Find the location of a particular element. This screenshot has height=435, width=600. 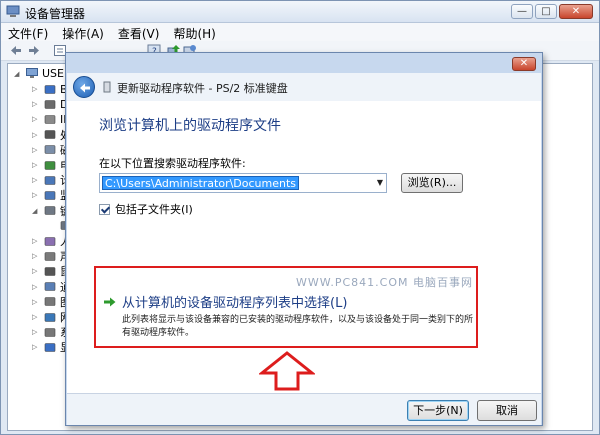

page-heading: 浏览计算机上的驱动程序文件 is located at coordinates (190, 126).